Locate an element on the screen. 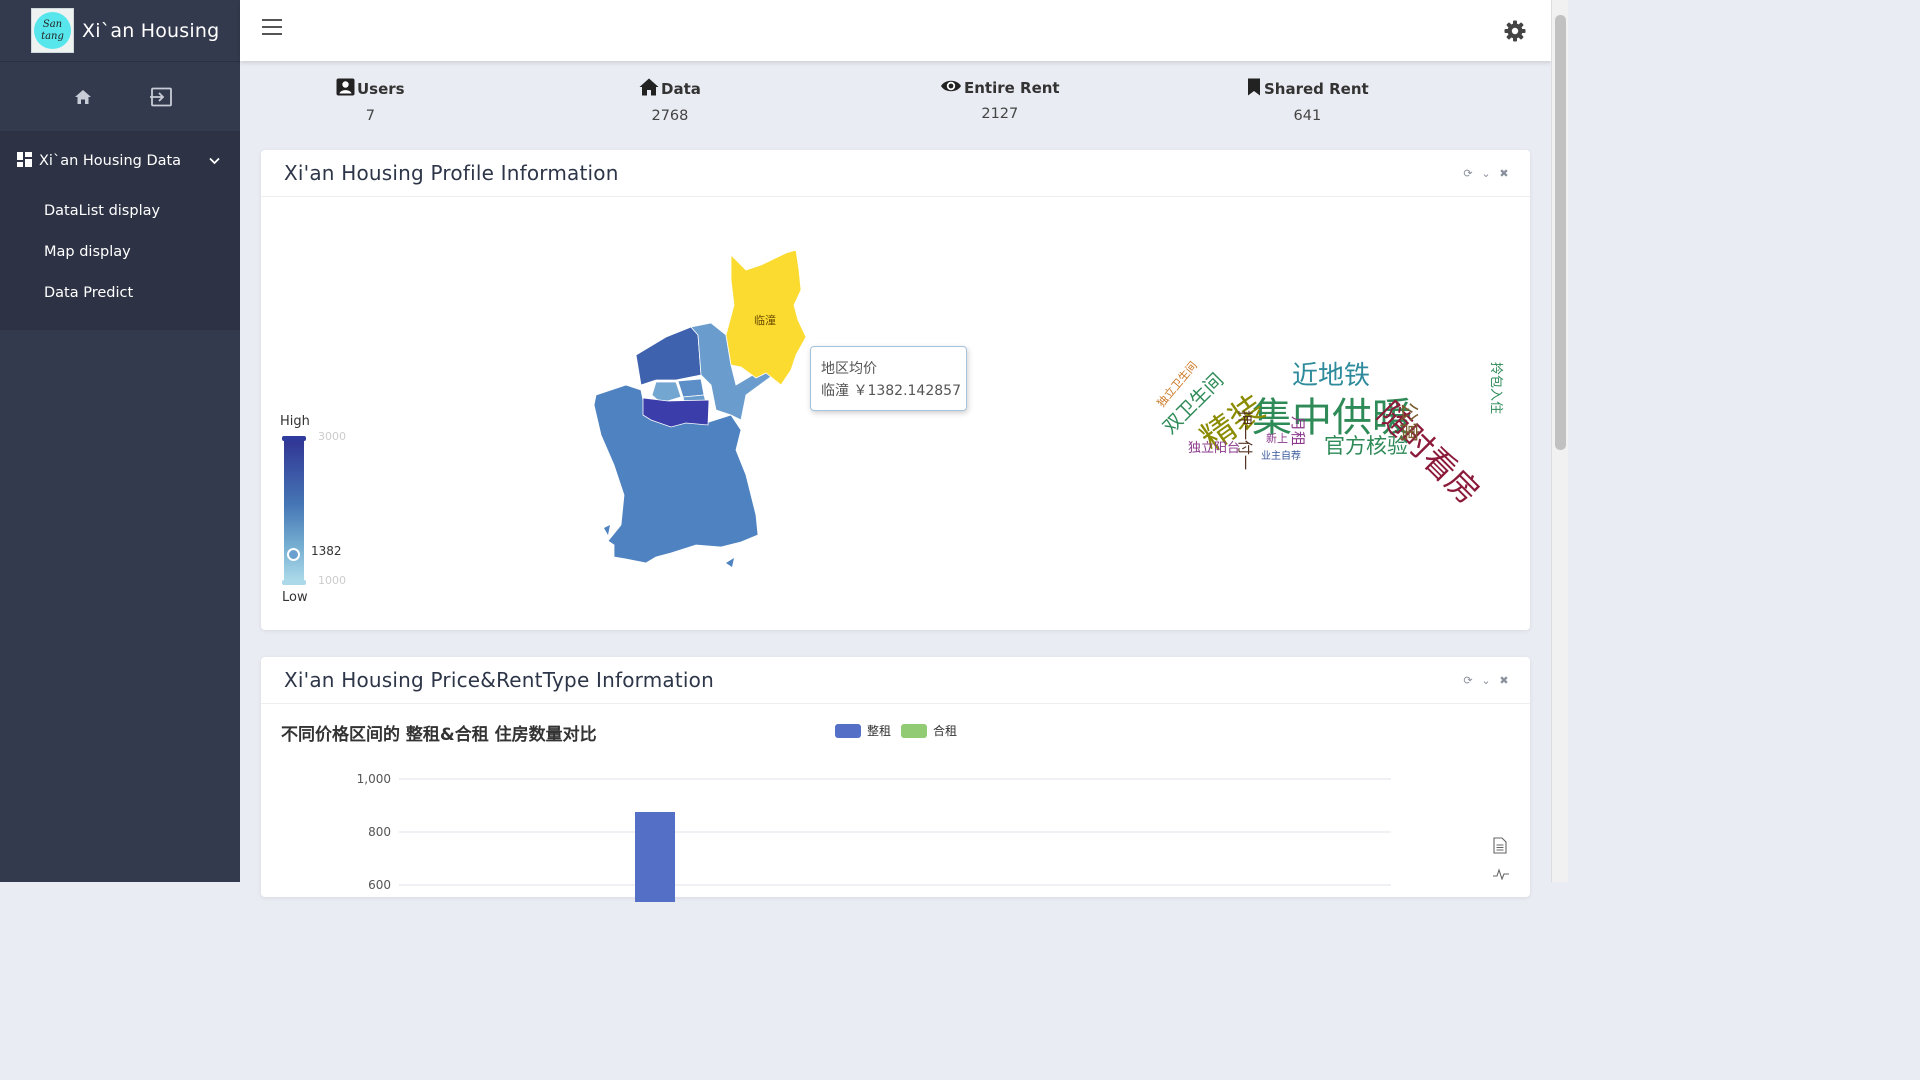  line-chart-switch-icon is located at coordinates (1501, 874).